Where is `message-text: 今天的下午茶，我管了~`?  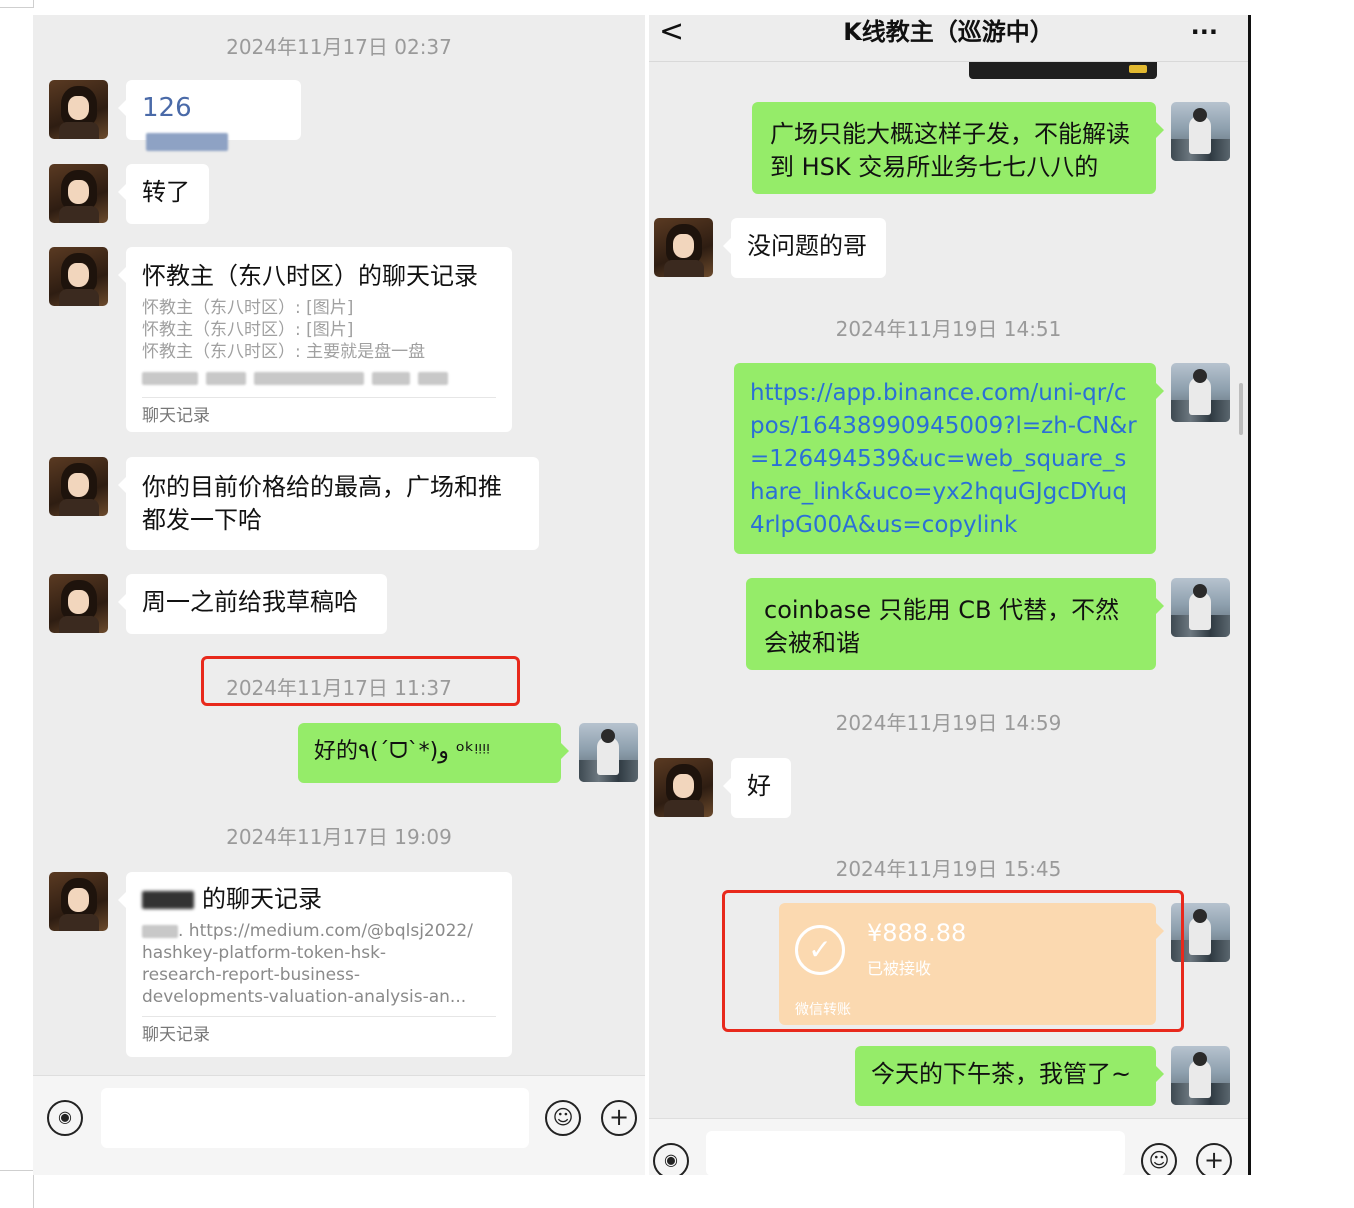 message-text: 今天的下午茶，我管了~ is located at coordinates (1001, 1074).